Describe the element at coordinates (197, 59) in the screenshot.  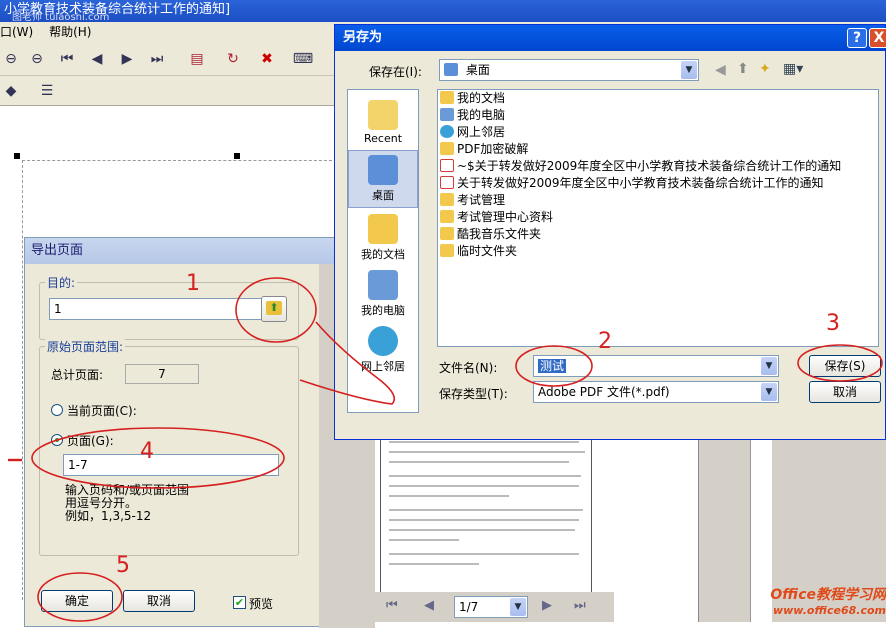
I see `page-insert-icon: ▤` at that location.